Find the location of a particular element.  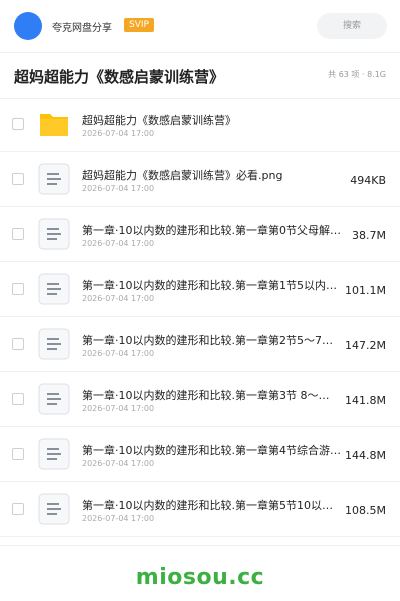

file-size: 101.1M is located at coordinates (365, 290).